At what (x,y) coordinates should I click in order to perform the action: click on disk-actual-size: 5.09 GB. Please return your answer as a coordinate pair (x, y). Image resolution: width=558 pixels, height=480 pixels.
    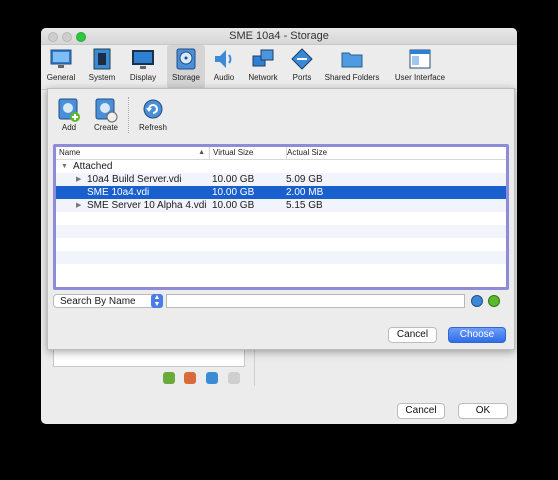
    Looking at the image, I should click on (304, 179).